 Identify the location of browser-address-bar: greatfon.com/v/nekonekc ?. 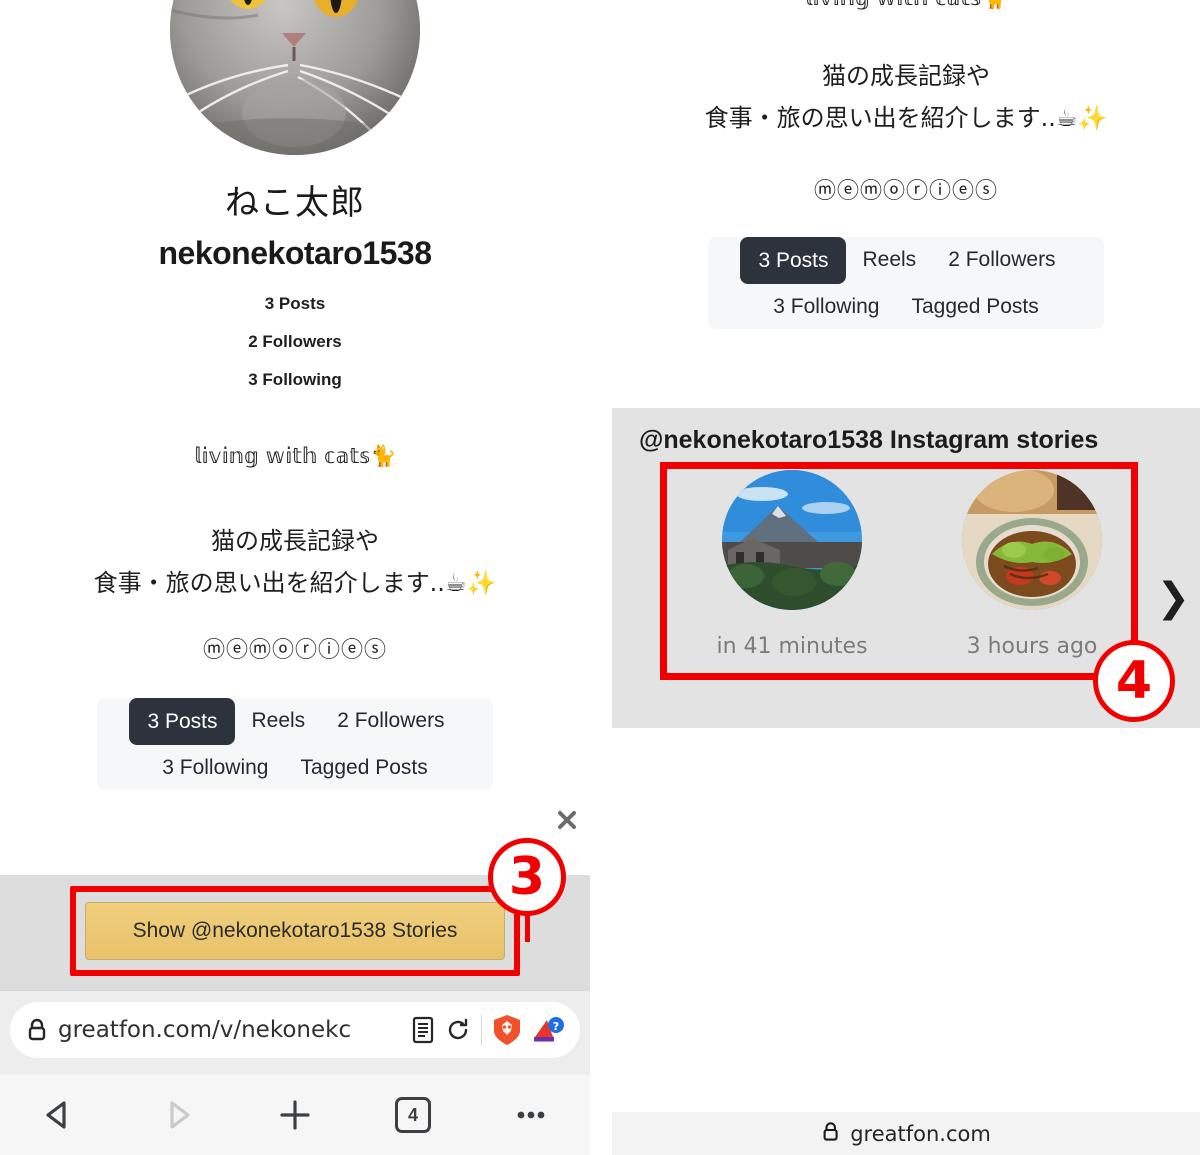
(295, 1030).